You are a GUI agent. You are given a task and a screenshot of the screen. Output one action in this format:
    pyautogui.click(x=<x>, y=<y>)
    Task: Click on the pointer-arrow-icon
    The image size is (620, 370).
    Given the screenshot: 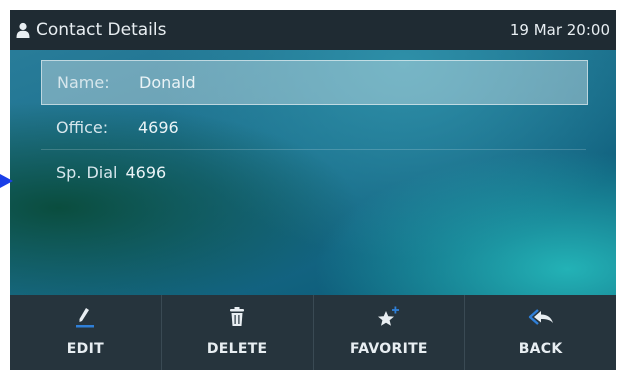 What is the action you would take?
    pyautogui.click(x=6, y=181)
    